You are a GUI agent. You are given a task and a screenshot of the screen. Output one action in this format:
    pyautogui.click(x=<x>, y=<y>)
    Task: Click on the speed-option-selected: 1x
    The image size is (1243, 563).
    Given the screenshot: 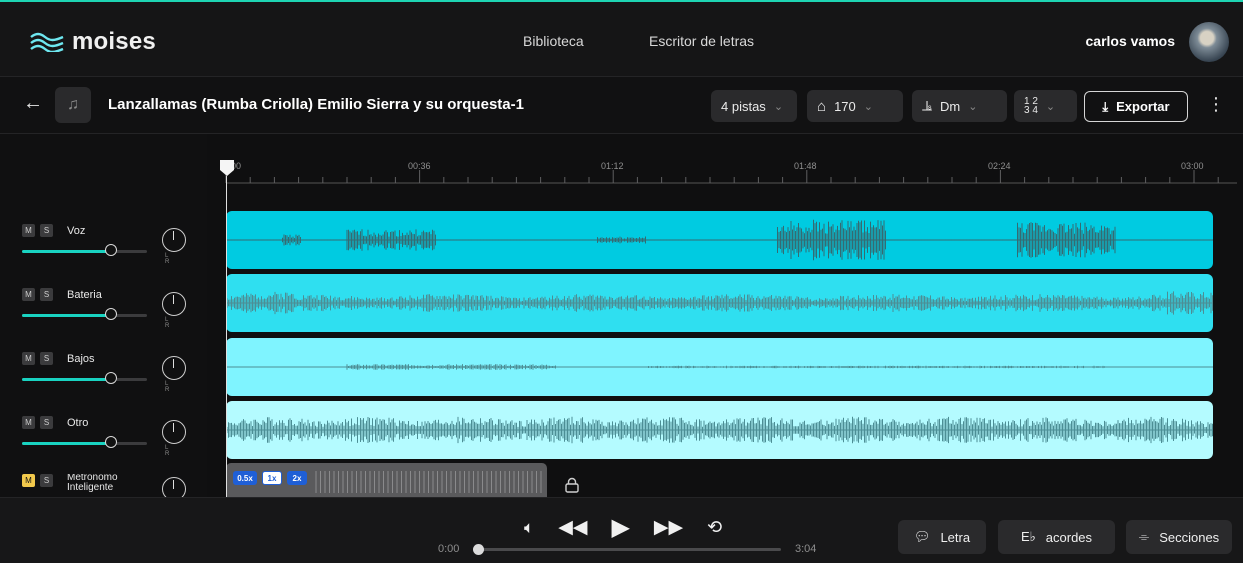 What is the action you would take?
    pyautogui.click(x=272, y=478)
    